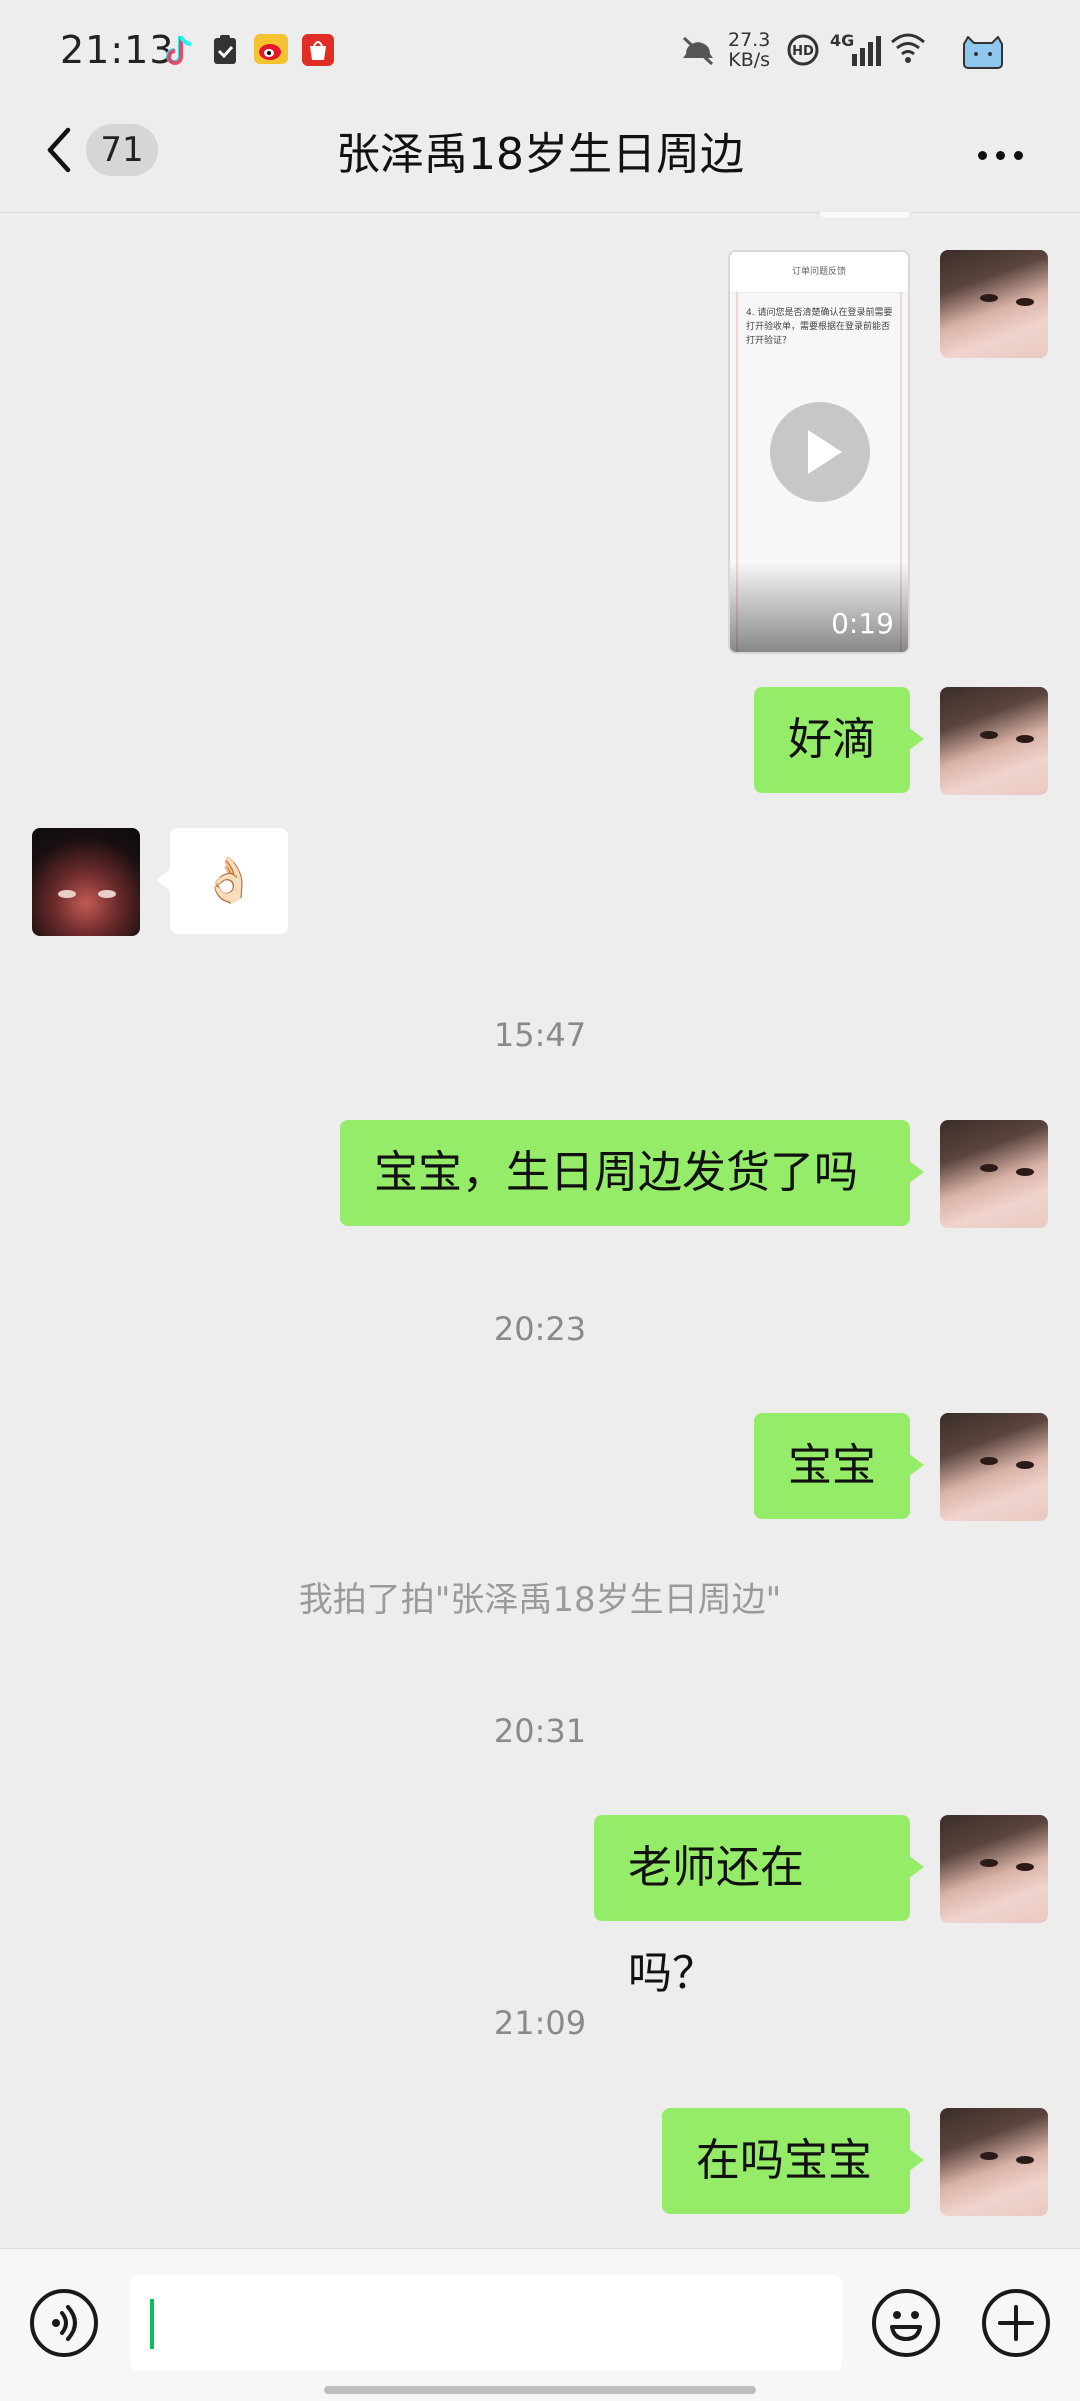  I want to click on plus-icon, so click(1016, 2323).